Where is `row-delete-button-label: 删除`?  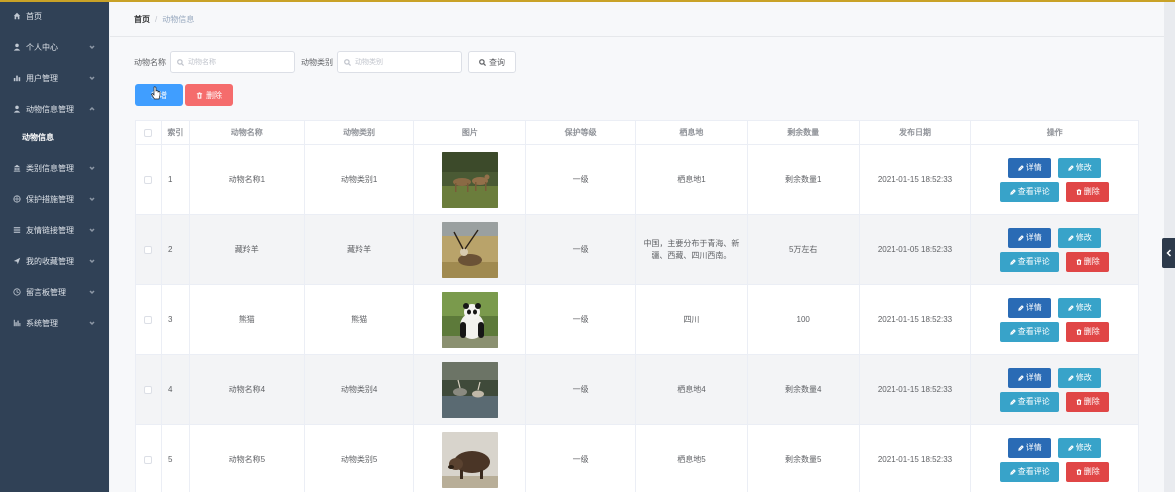 row-delete-button-label: 删除 is located at coordinates (1091, 401).